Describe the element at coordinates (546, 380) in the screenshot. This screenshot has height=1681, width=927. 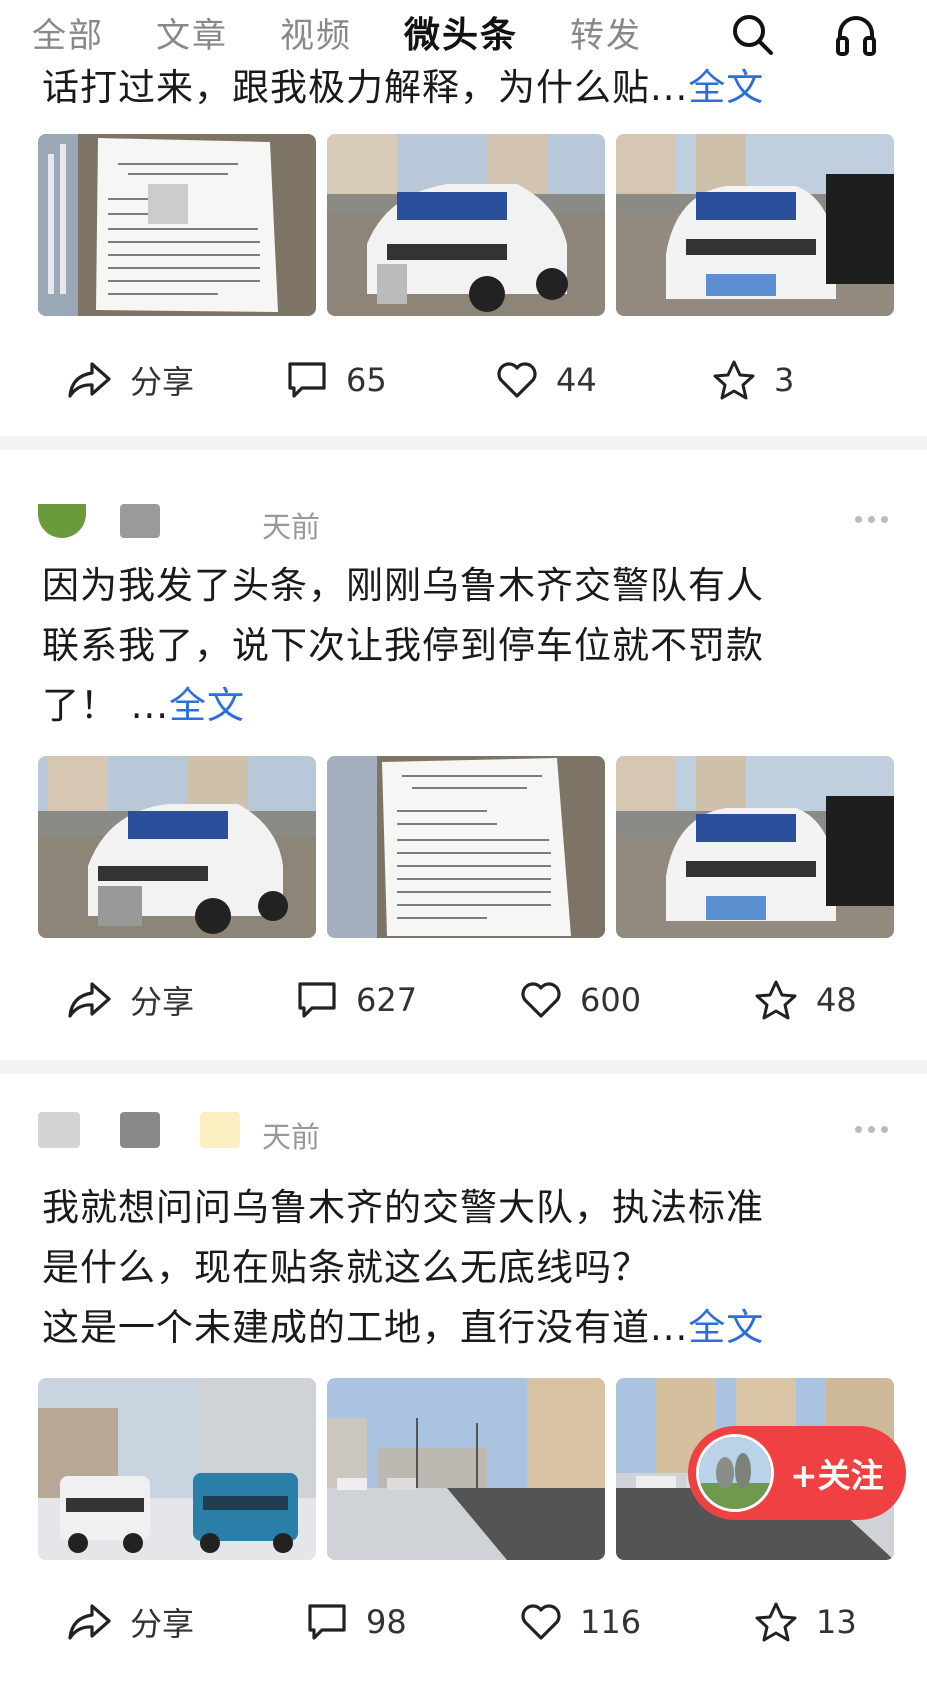
I see `like-button: 44` at that location.